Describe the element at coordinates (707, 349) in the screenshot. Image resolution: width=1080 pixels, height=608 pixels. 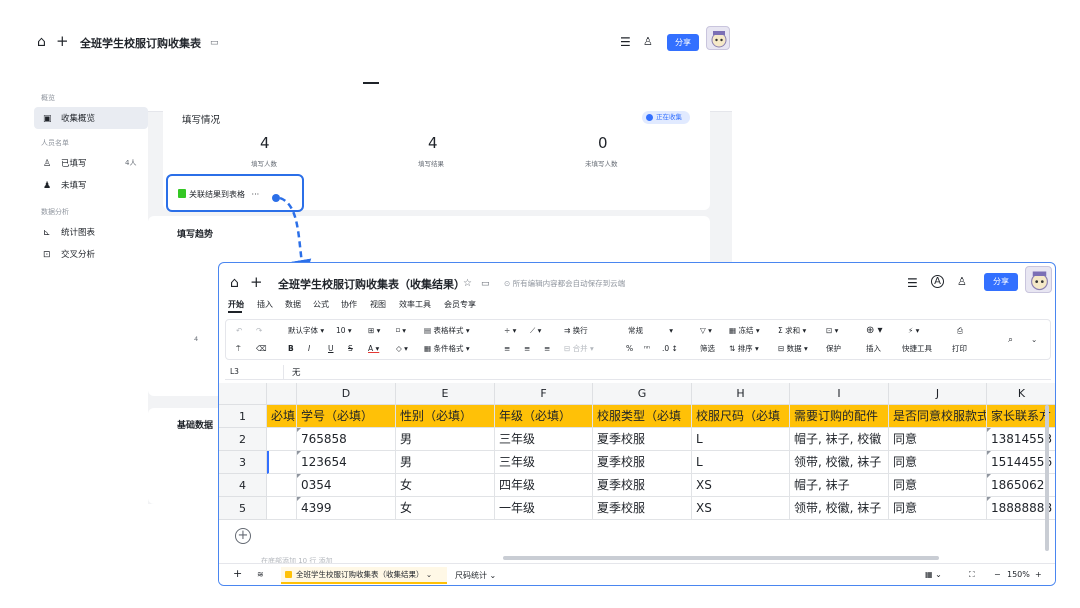
I see `filter-button: 筛选` at that location.